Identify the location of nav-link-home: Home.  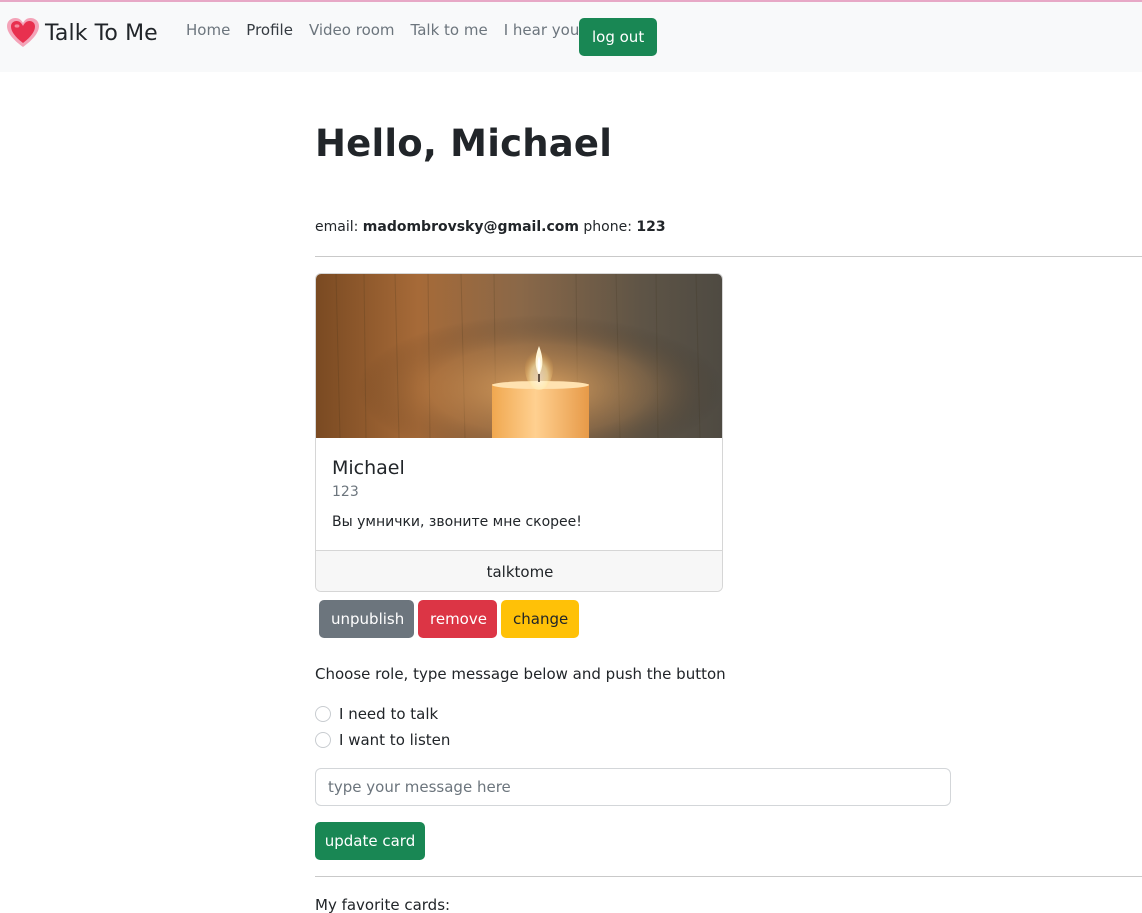
(208, 30).